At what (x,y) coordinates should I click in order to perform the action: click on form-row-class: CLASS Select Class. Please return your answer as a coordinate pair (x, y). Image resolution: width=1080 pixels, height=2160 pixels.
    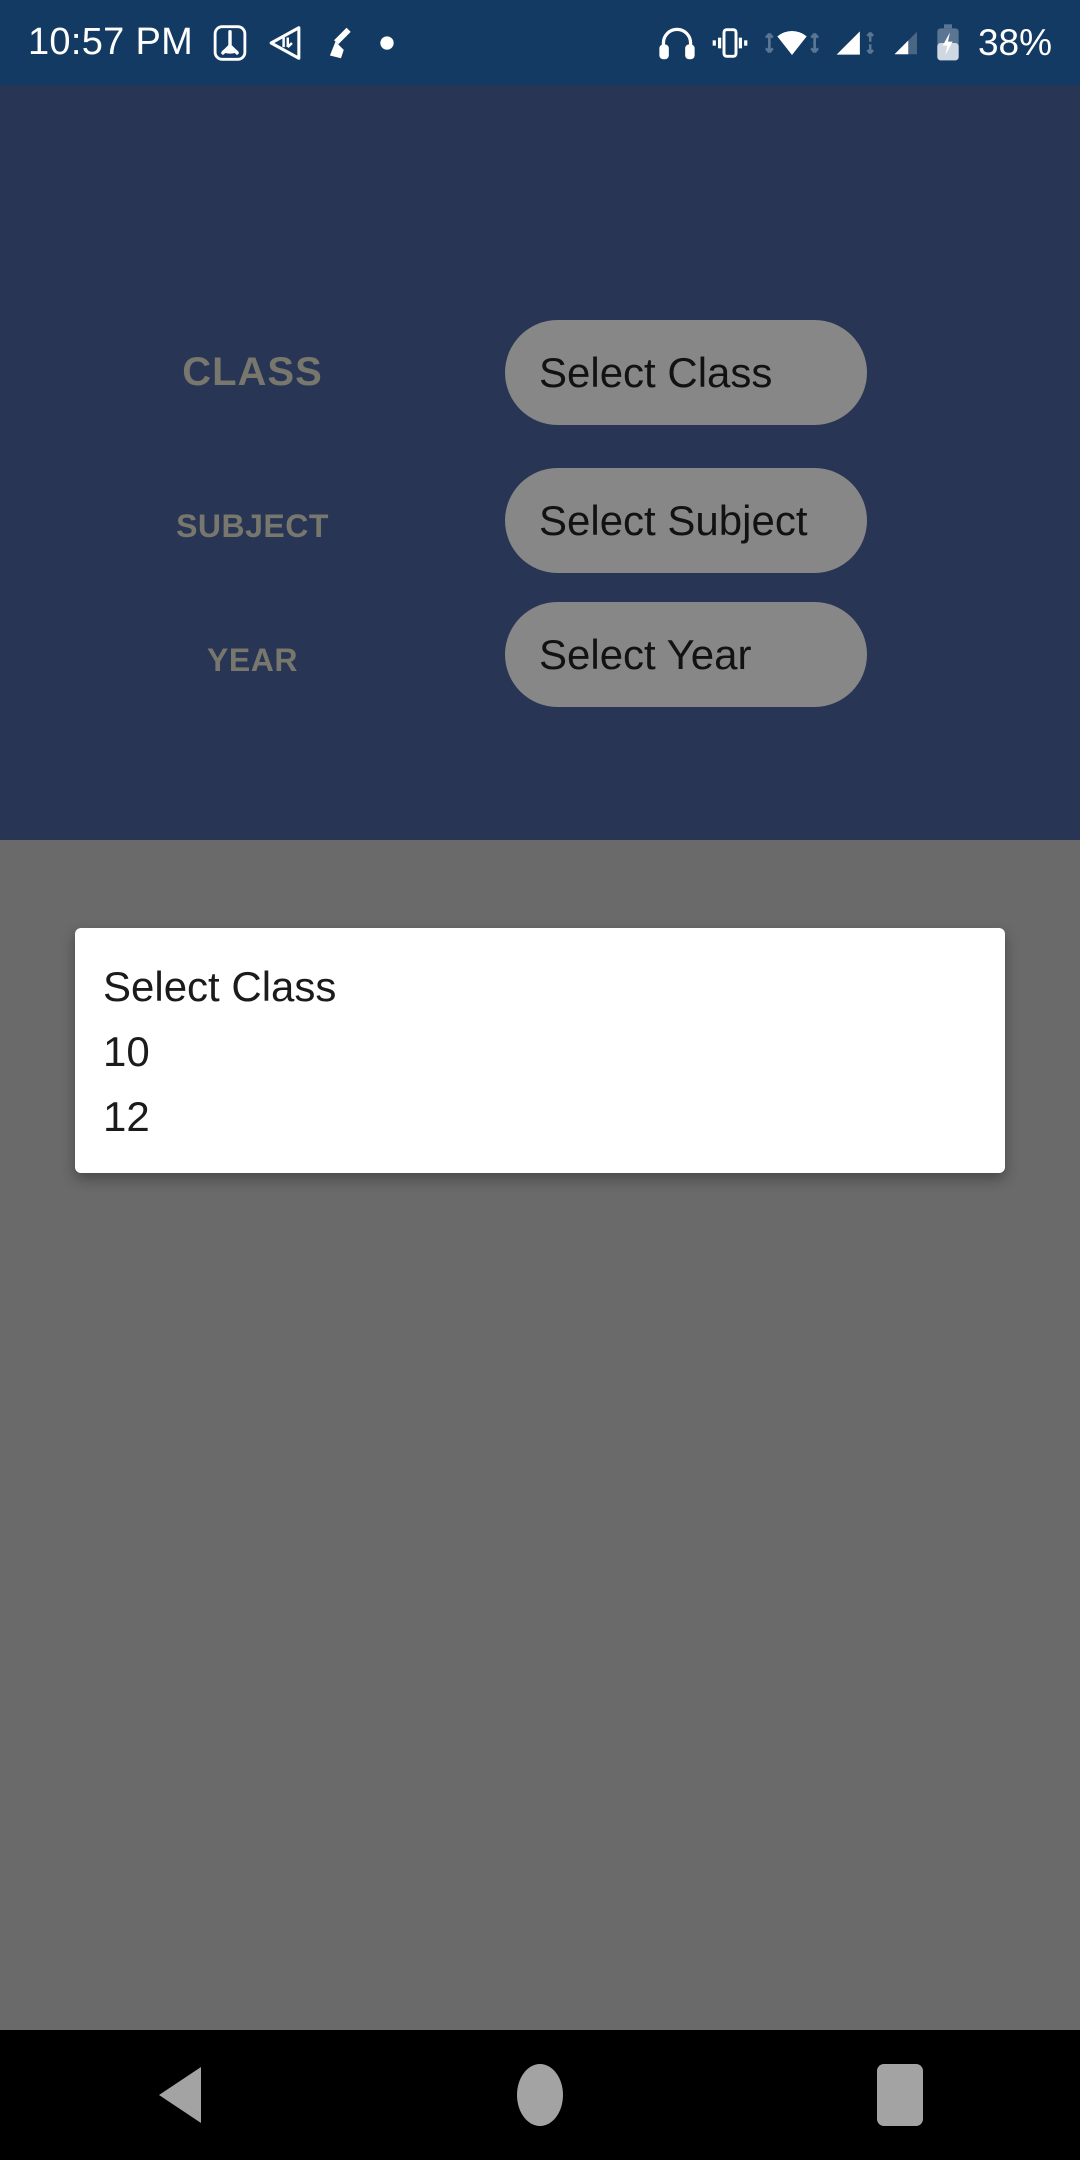
    Looking at the image, I should click on (540, 372).